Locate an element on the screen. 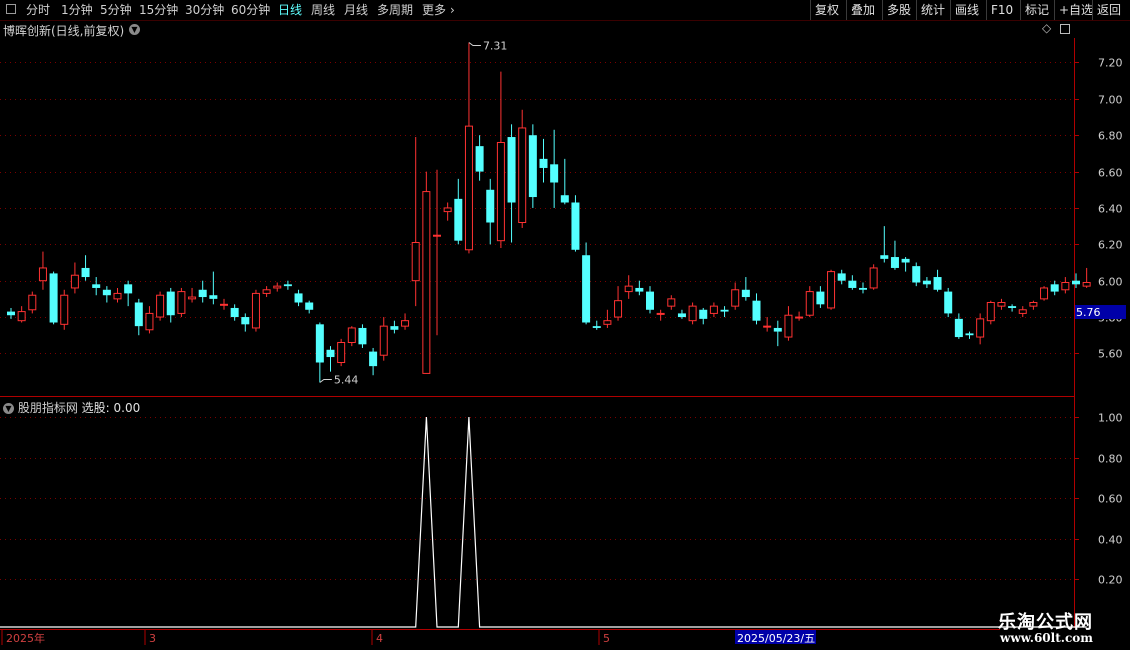 The image size is (1130, 650). draw-line-button: 画线 is located at coordinates (968, 10).